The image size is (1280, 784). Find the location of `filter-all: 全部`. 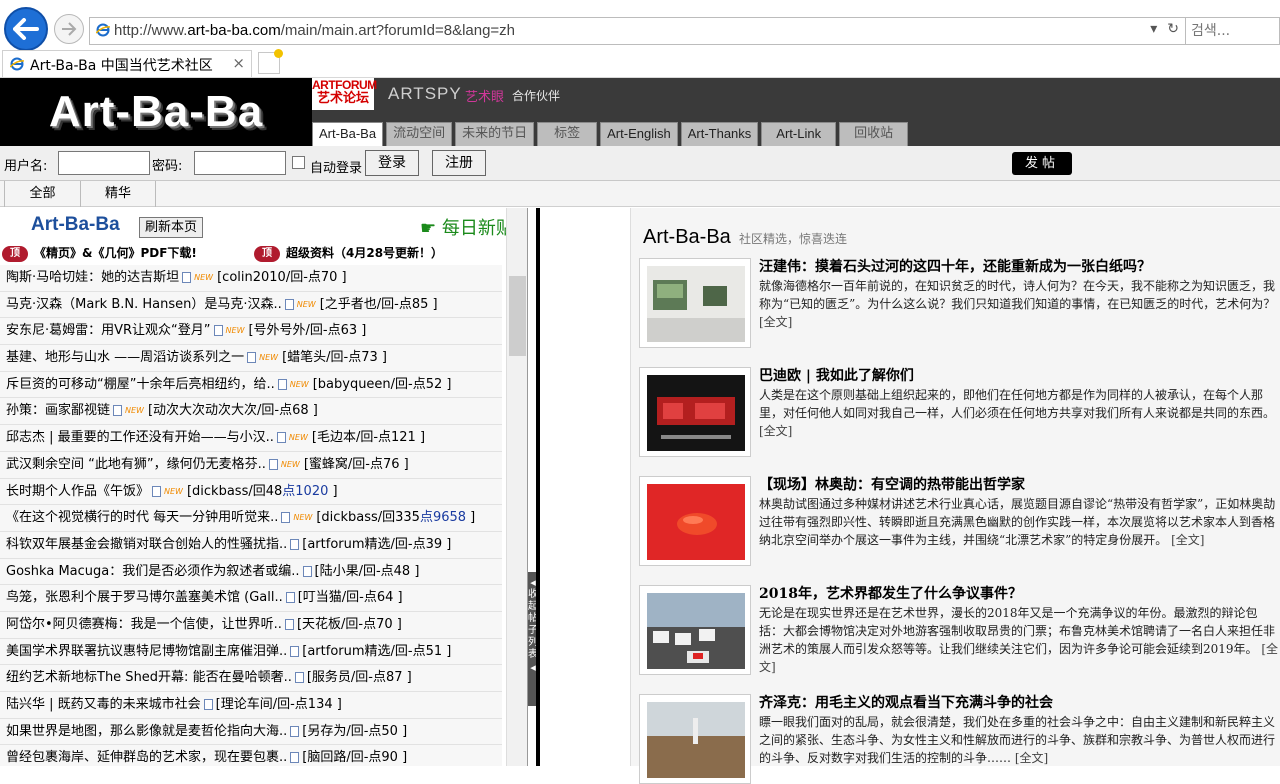

filter-all: 全部 is located at coordinates (42, 194).